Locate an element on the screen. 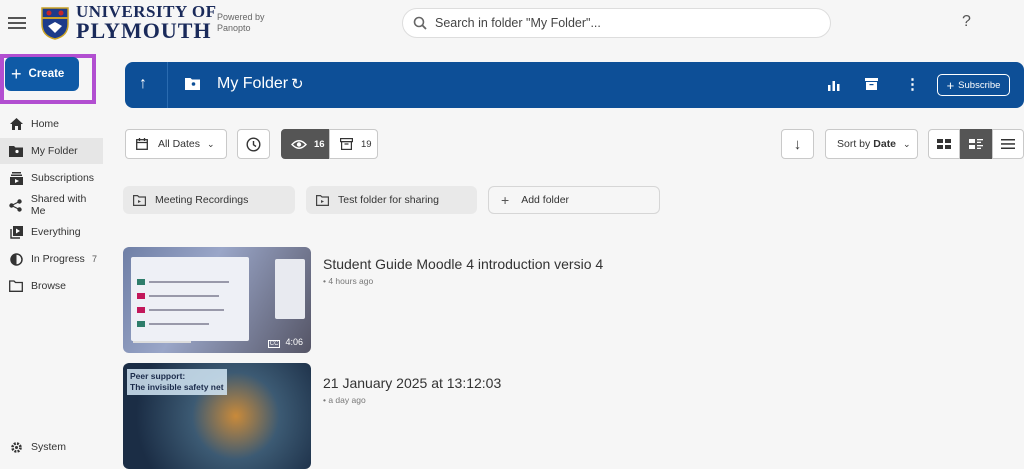 The image size is (1024, 469). video-time-value: a day ago is located at coordinates (347, 400).